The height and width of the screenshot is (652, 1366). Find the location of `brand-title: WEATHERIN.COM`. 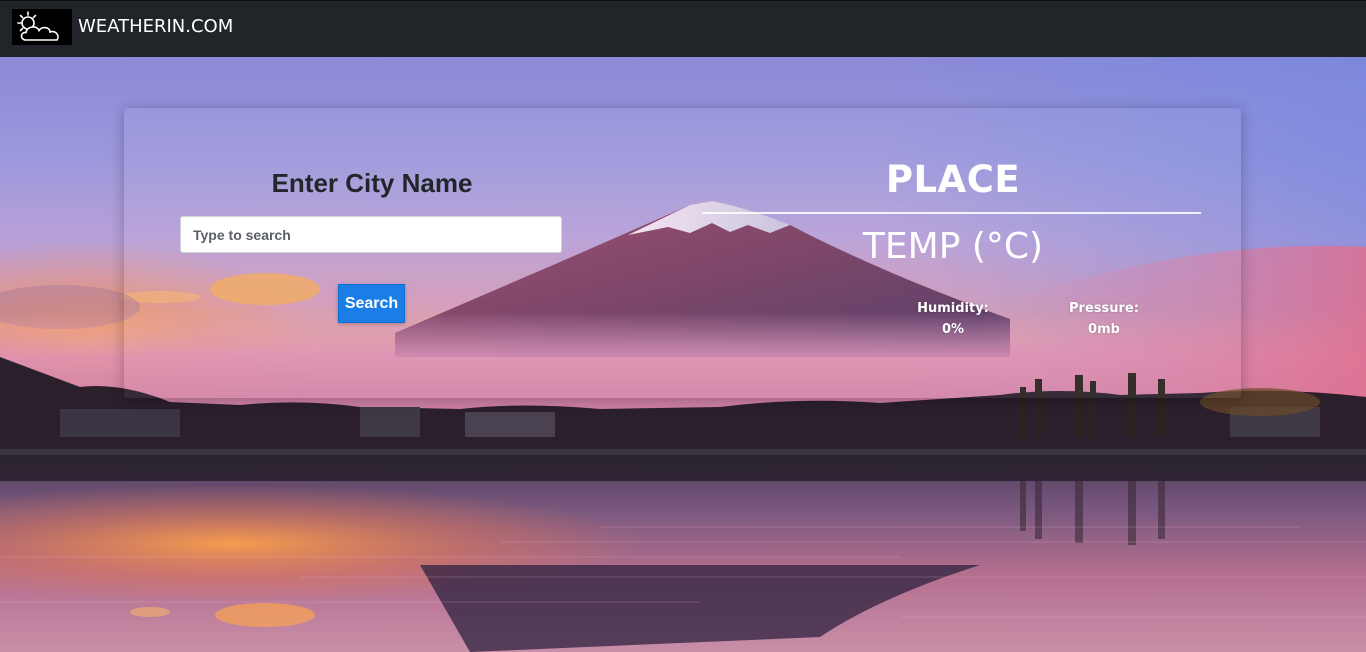

brand-title: WEATHERIN.COM is located at coordinates (156, 26).